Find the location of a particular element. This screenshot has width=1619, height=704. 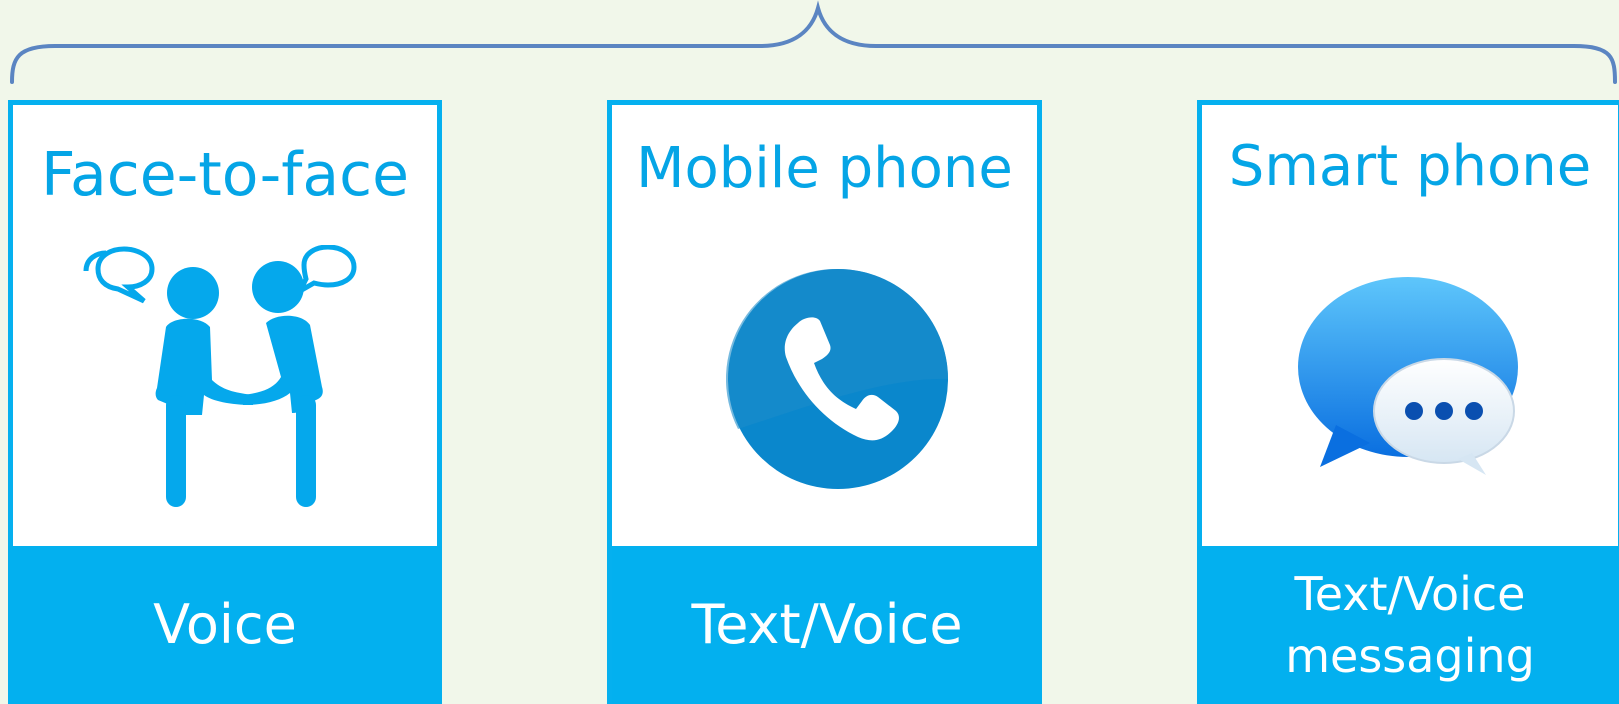

card-title: Mobile phone is located at coordinates (824, 168).